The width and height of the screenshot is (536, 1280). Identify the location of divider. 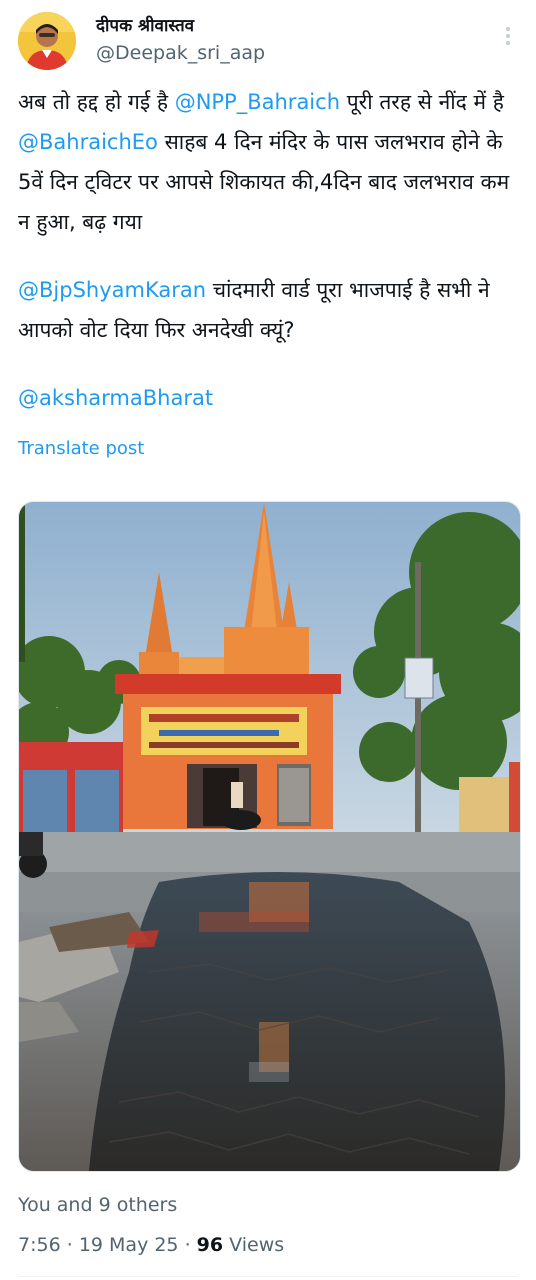
(268, 1276).